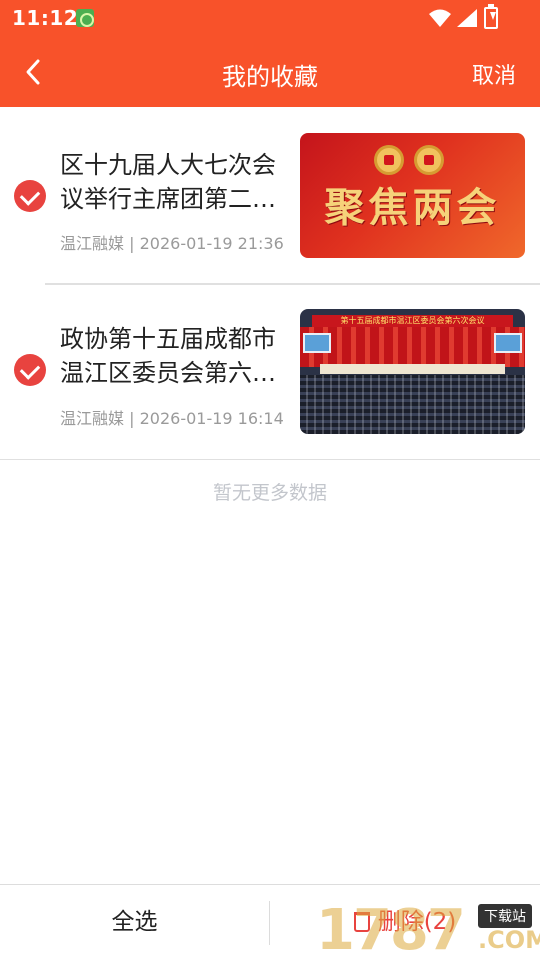 The height and width of the screenshot is (960, 540). I want to click on stage-backdrop, so click(412, 347).